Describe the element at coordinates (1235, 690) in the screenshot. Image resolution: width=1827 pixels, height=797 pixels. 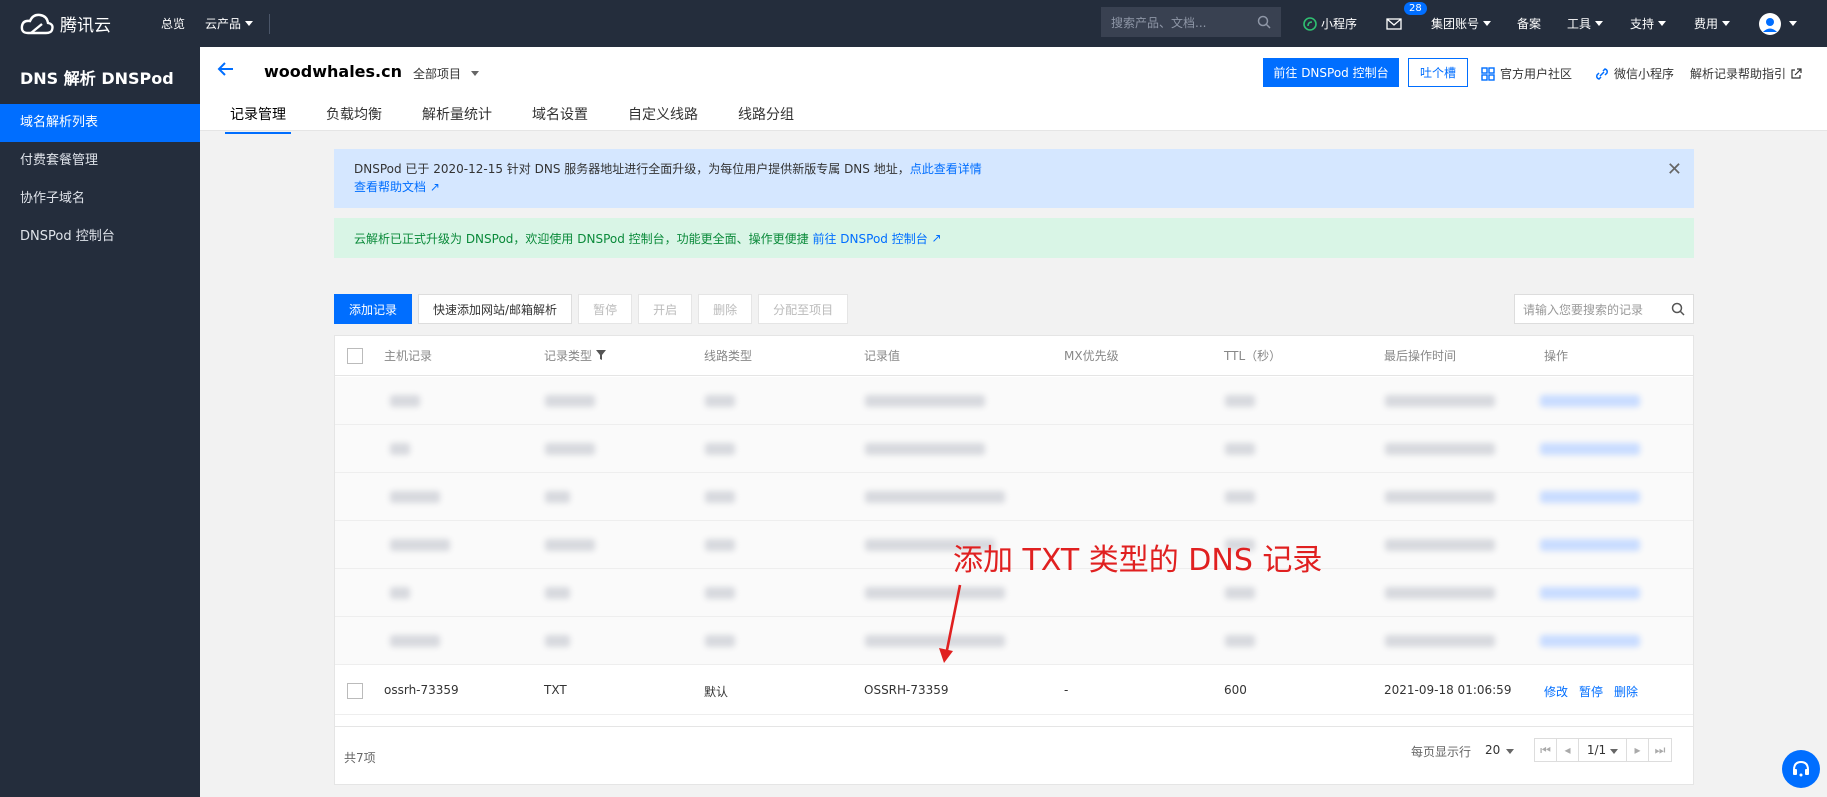
I see `row-ttl: 600` at that location.